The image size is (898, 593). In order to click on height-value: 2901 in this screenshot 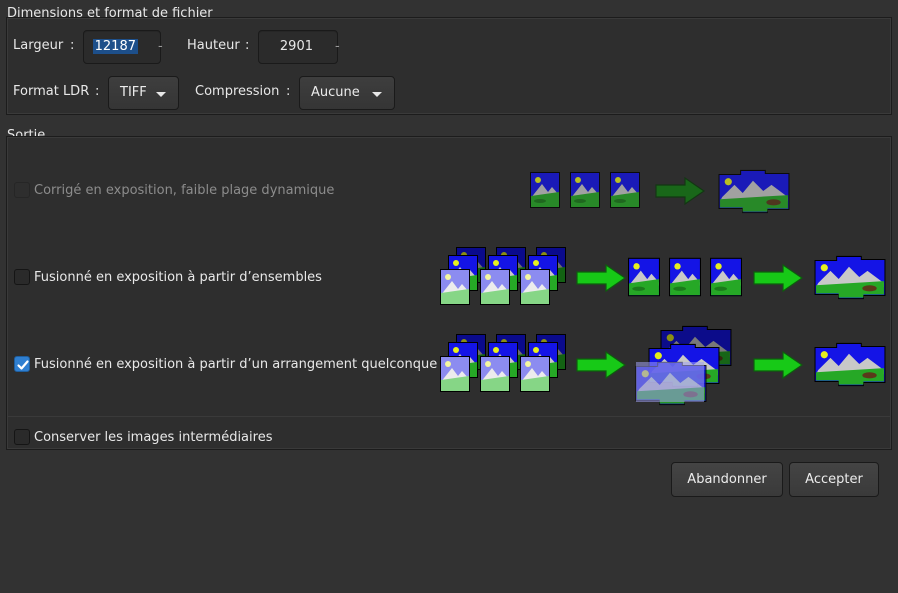, I will do `click(296, 46)`.